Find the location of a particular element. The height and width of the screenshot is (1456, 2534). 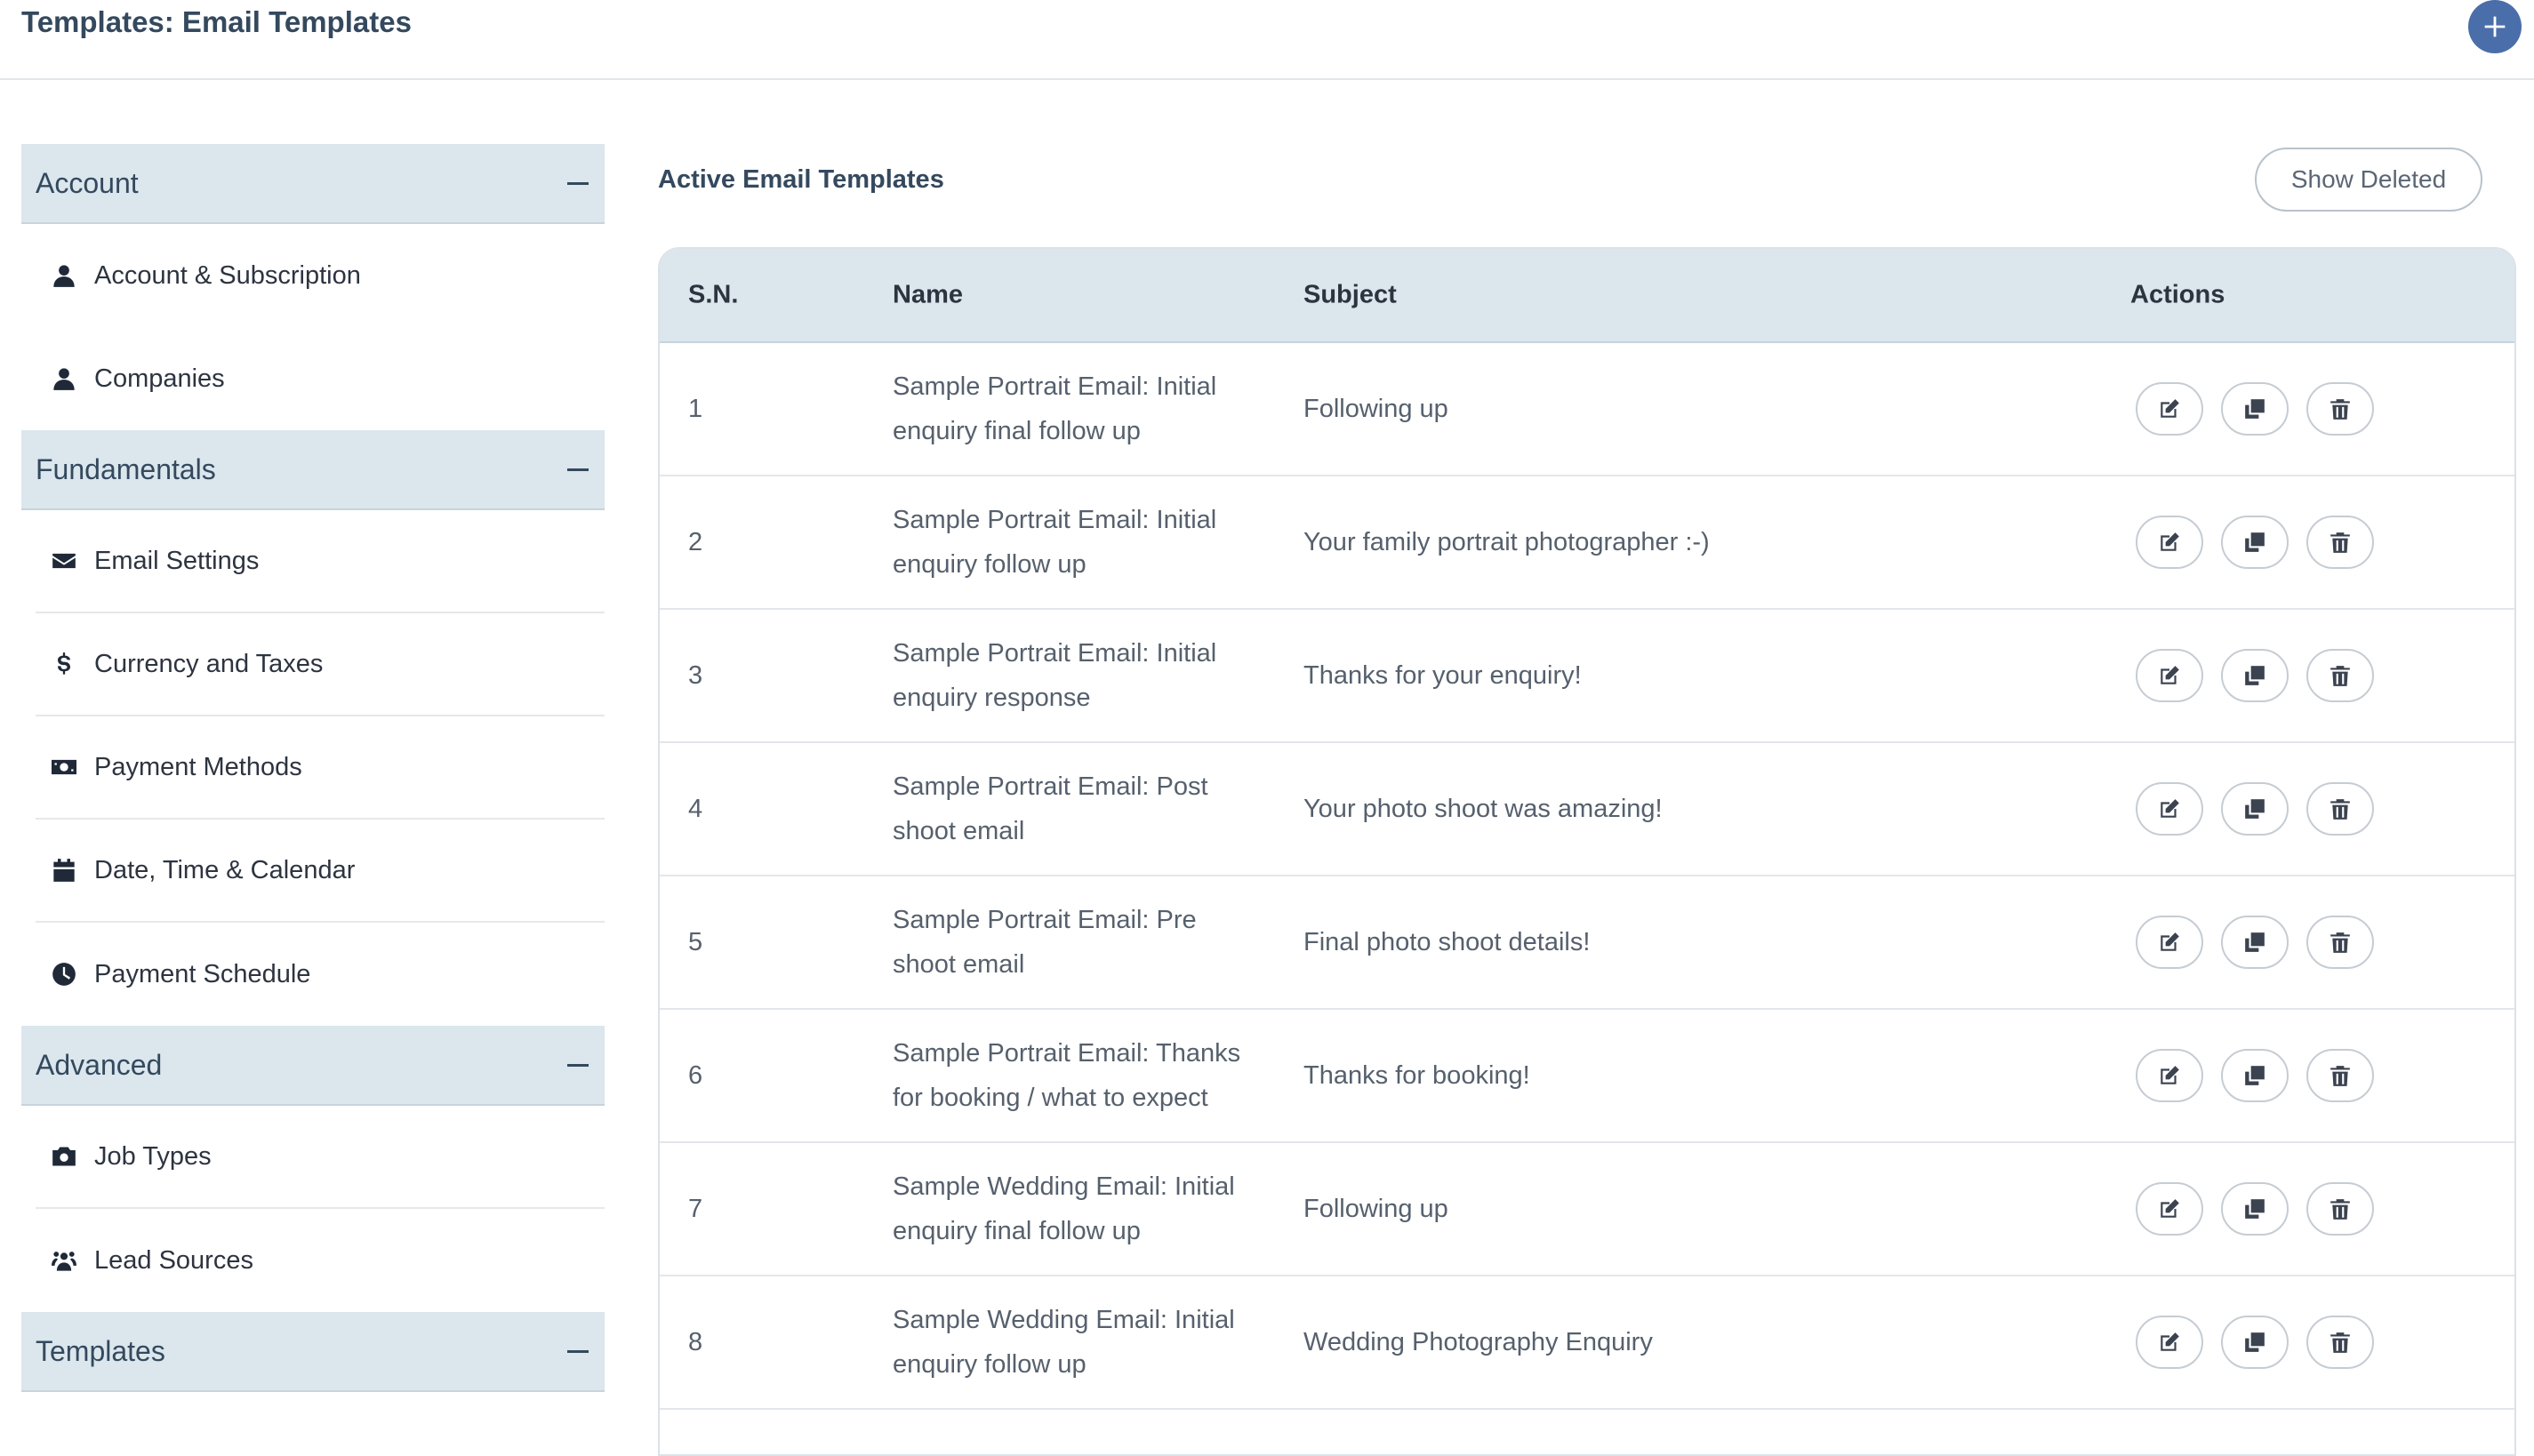

sidebar-section-fundamentals: Fundamentals is located at coordinates (313, 470).